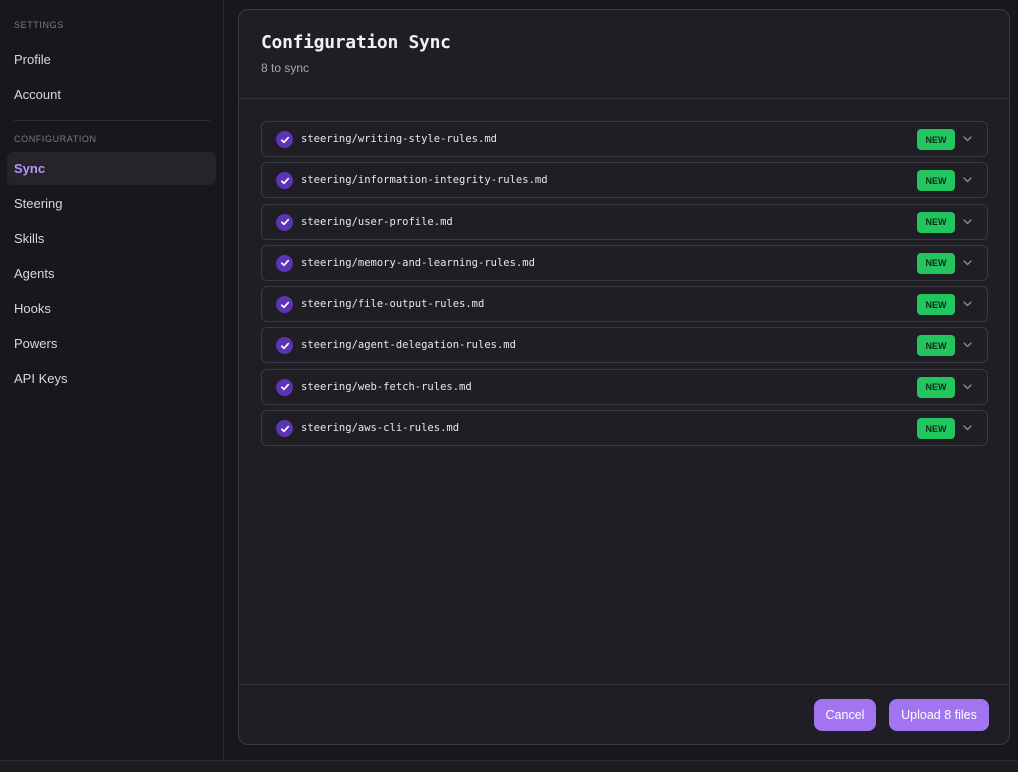 The height and width of the screenshot is (772, 1018). Describe the element at coordinates (624, 386) in the screenshot. I see `file-row: steering/web-fetch-rules.md NEW` at that location.